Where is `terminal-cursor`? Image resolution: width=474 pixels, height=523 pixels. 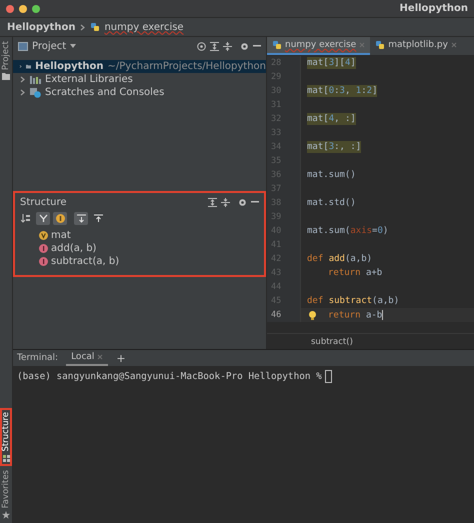 terminal-cursor is located at coordinates (328, 376).